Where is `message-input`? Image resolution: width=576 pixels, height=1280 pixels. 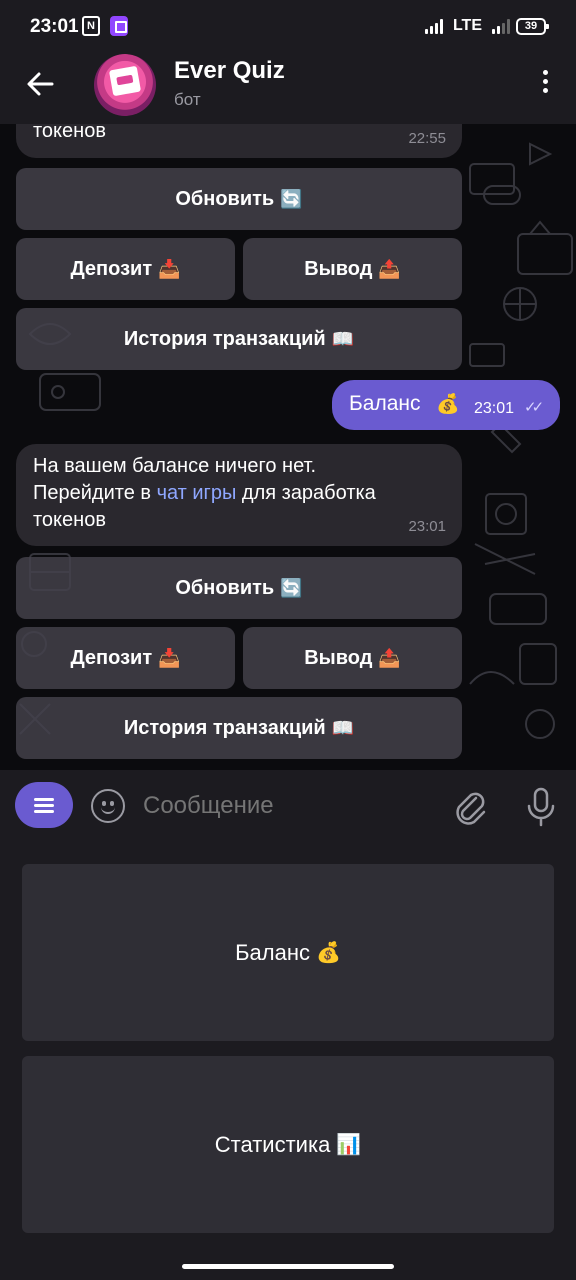
message-input is located at coordinates (288, 806).